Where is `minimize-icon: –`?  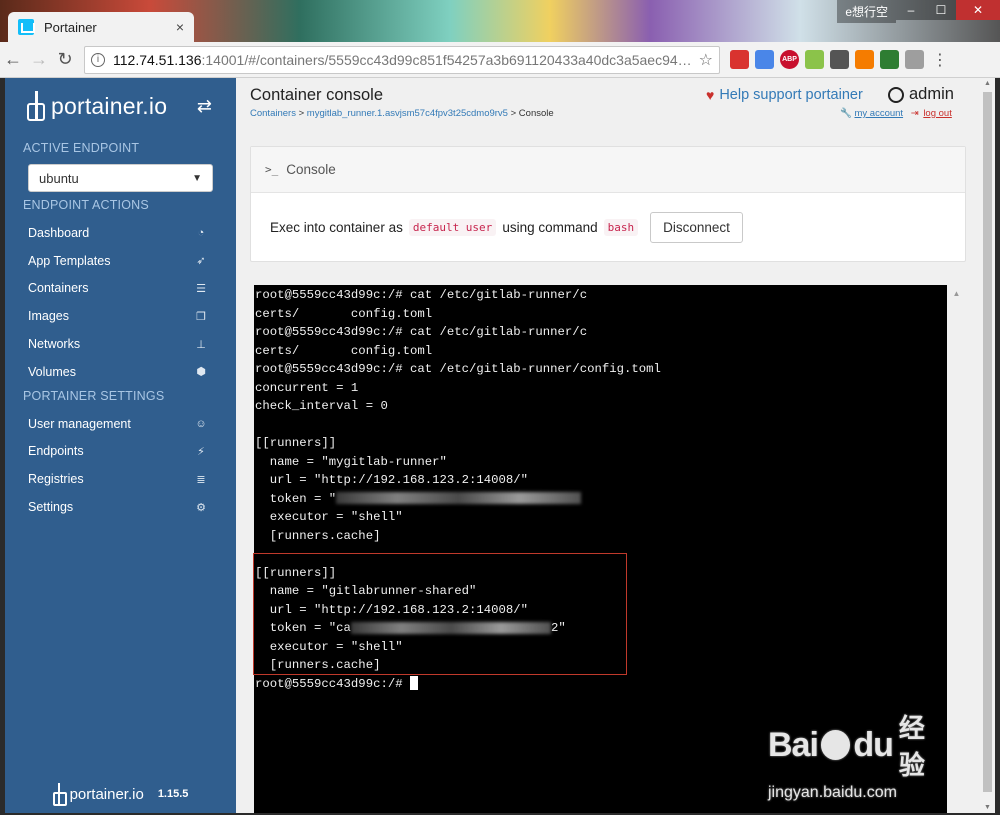
minimize-icon: – is located at coordinates (911, 10).